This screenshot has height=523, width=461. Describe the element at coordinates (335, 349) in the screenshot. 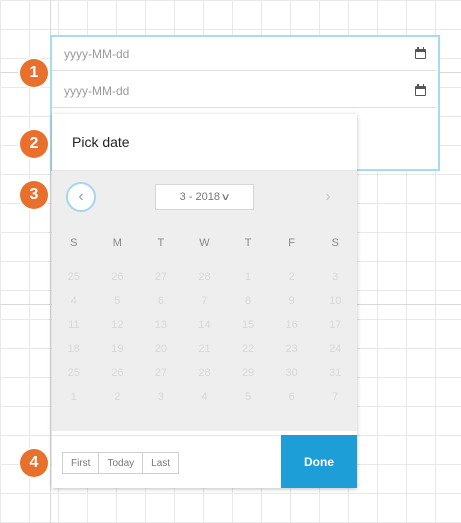

I see `day-cell: 24` at that location.